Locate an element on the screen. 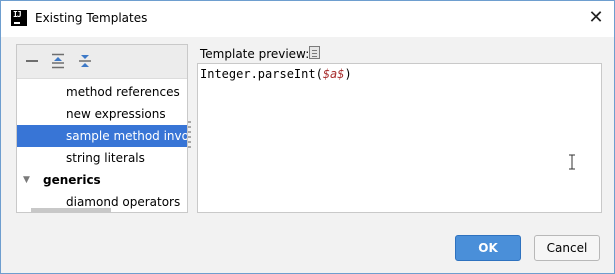 The image size is (615, 274). expand-arrow-icon: ▼ is located at coordinates (26, 180).